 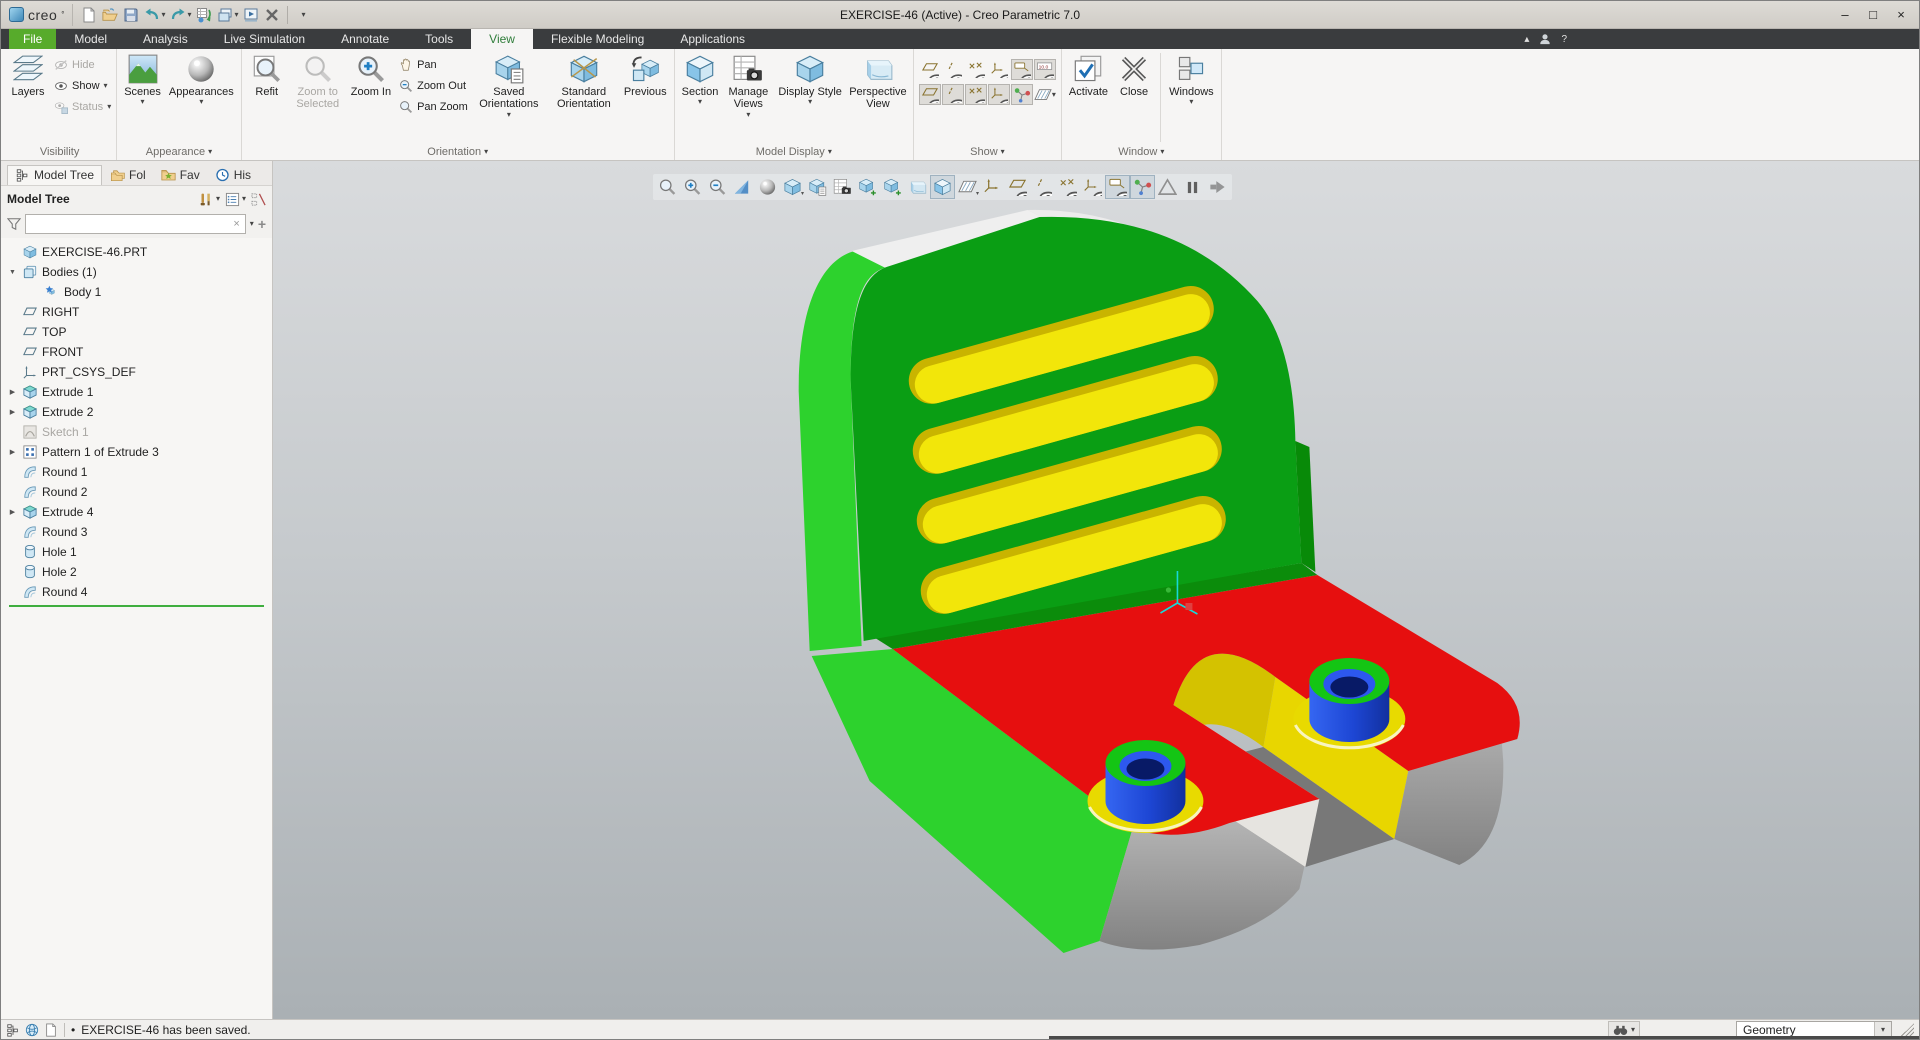 What do you see at coordinates (12, 272) in the screenshot?
I see `expander-icon: ▼` at bounding box center [12, 272].